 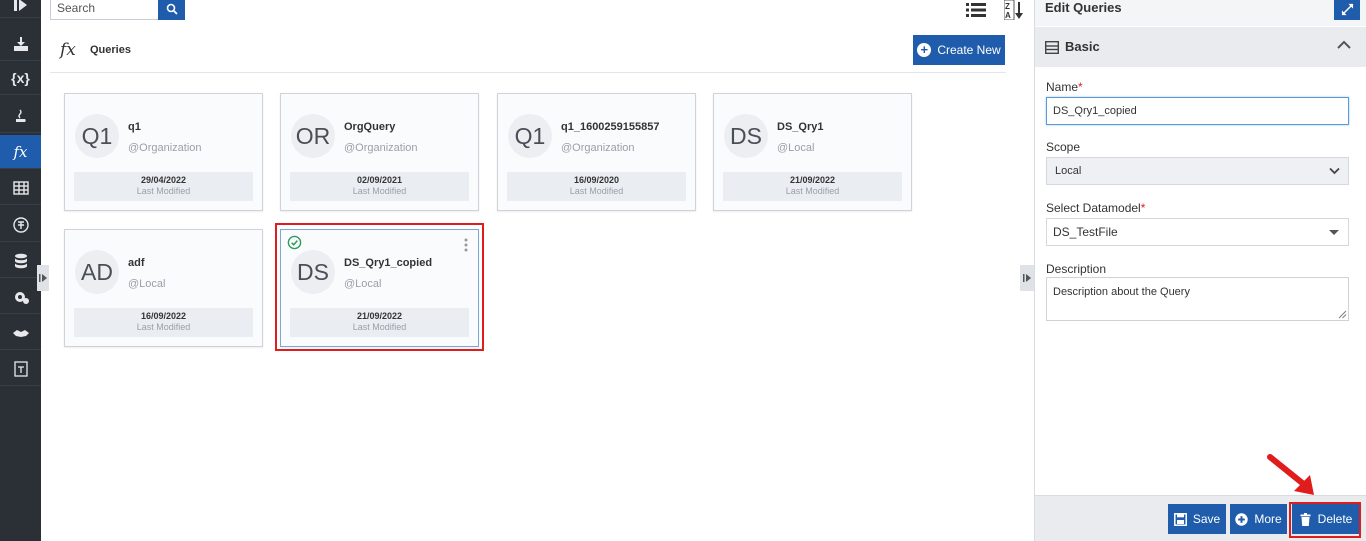 What do you see at coordinates (1200, 47) in the screenshot?
I see `basic-section-header: Basic` at bounding box center [1200, 47].